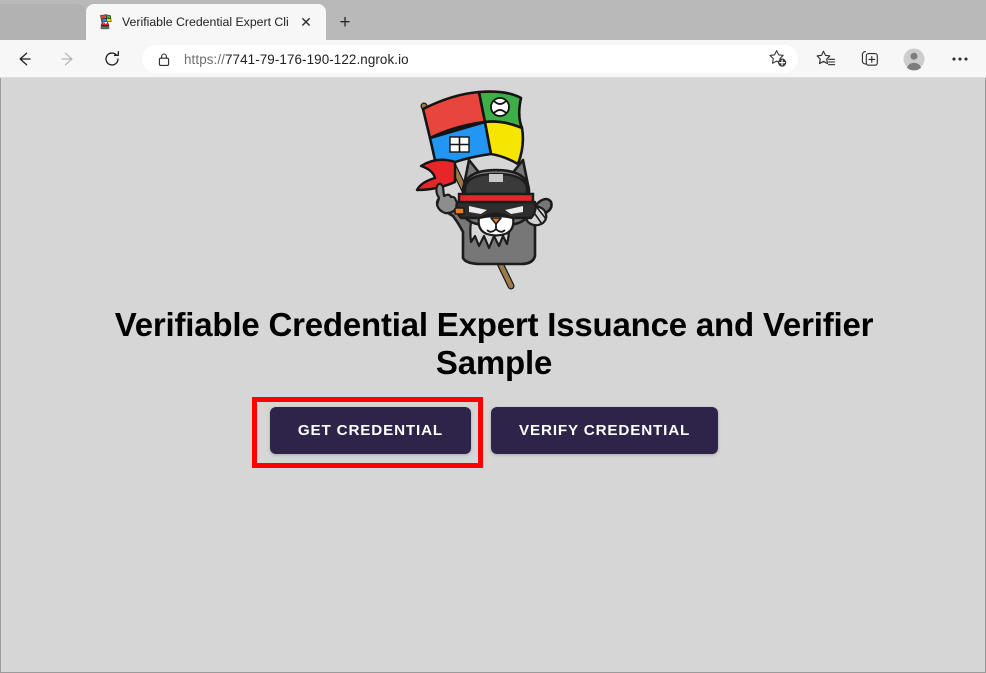  Describe the element at coordinates (24, 59) in the screenshot. I see `back-icon` at that location.